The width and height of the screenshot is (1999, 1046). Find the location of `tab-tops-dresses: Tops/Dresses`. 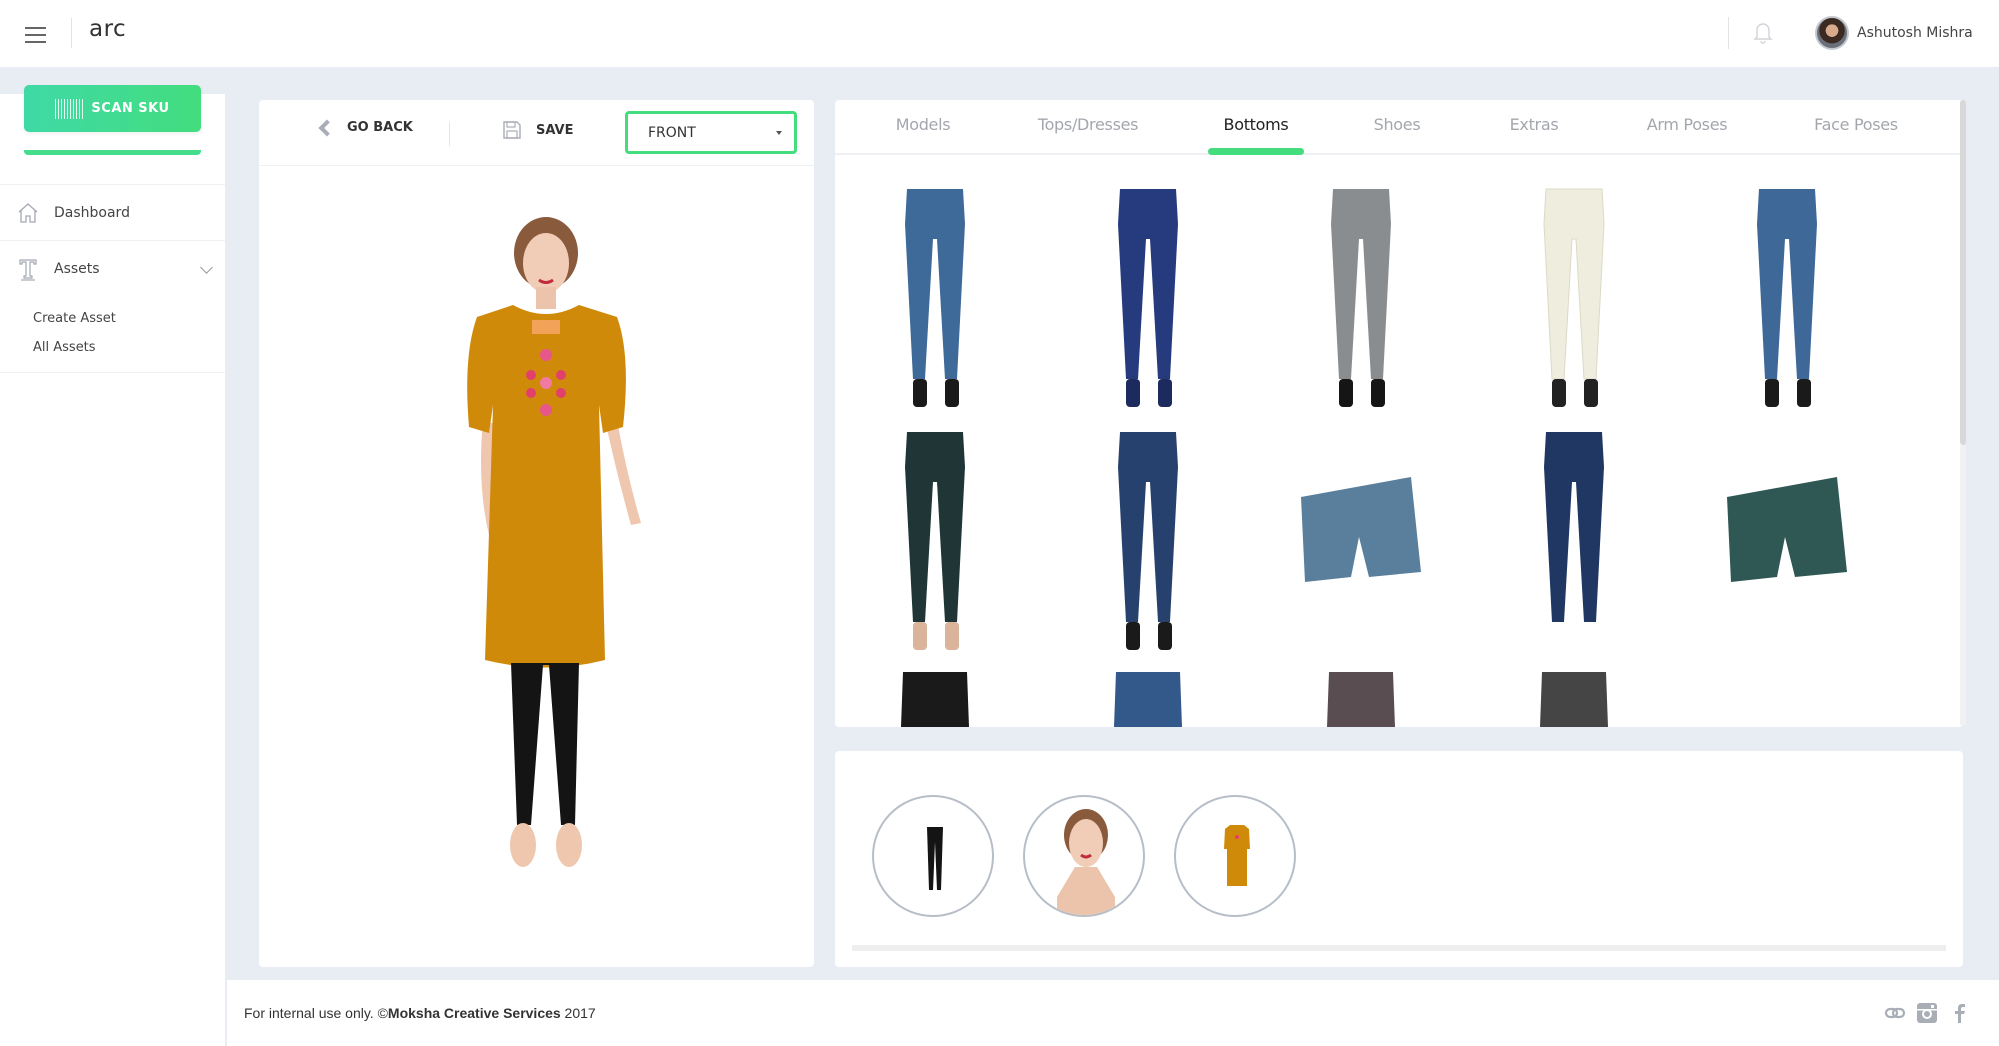

tab-tops-dresses: Tops/Dresses is located at coordinates (1088, 124).